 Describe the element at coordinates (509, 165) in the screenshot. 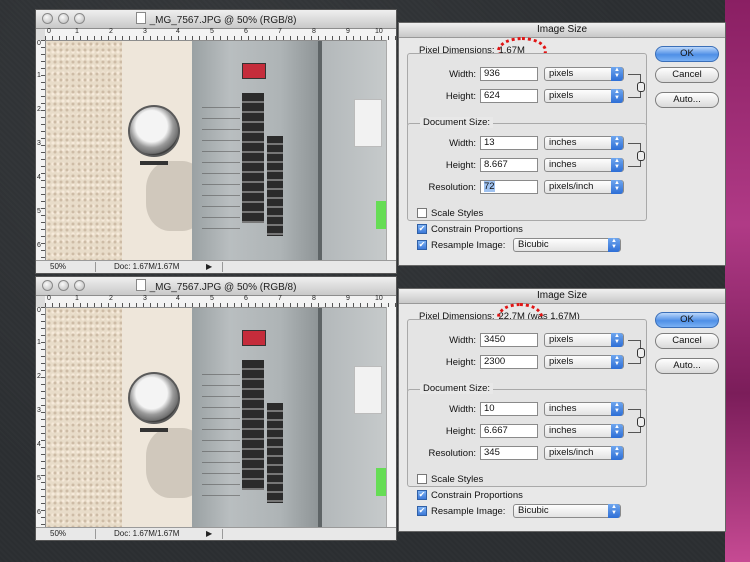

I see `doc-height-field: 8.667` at that location.